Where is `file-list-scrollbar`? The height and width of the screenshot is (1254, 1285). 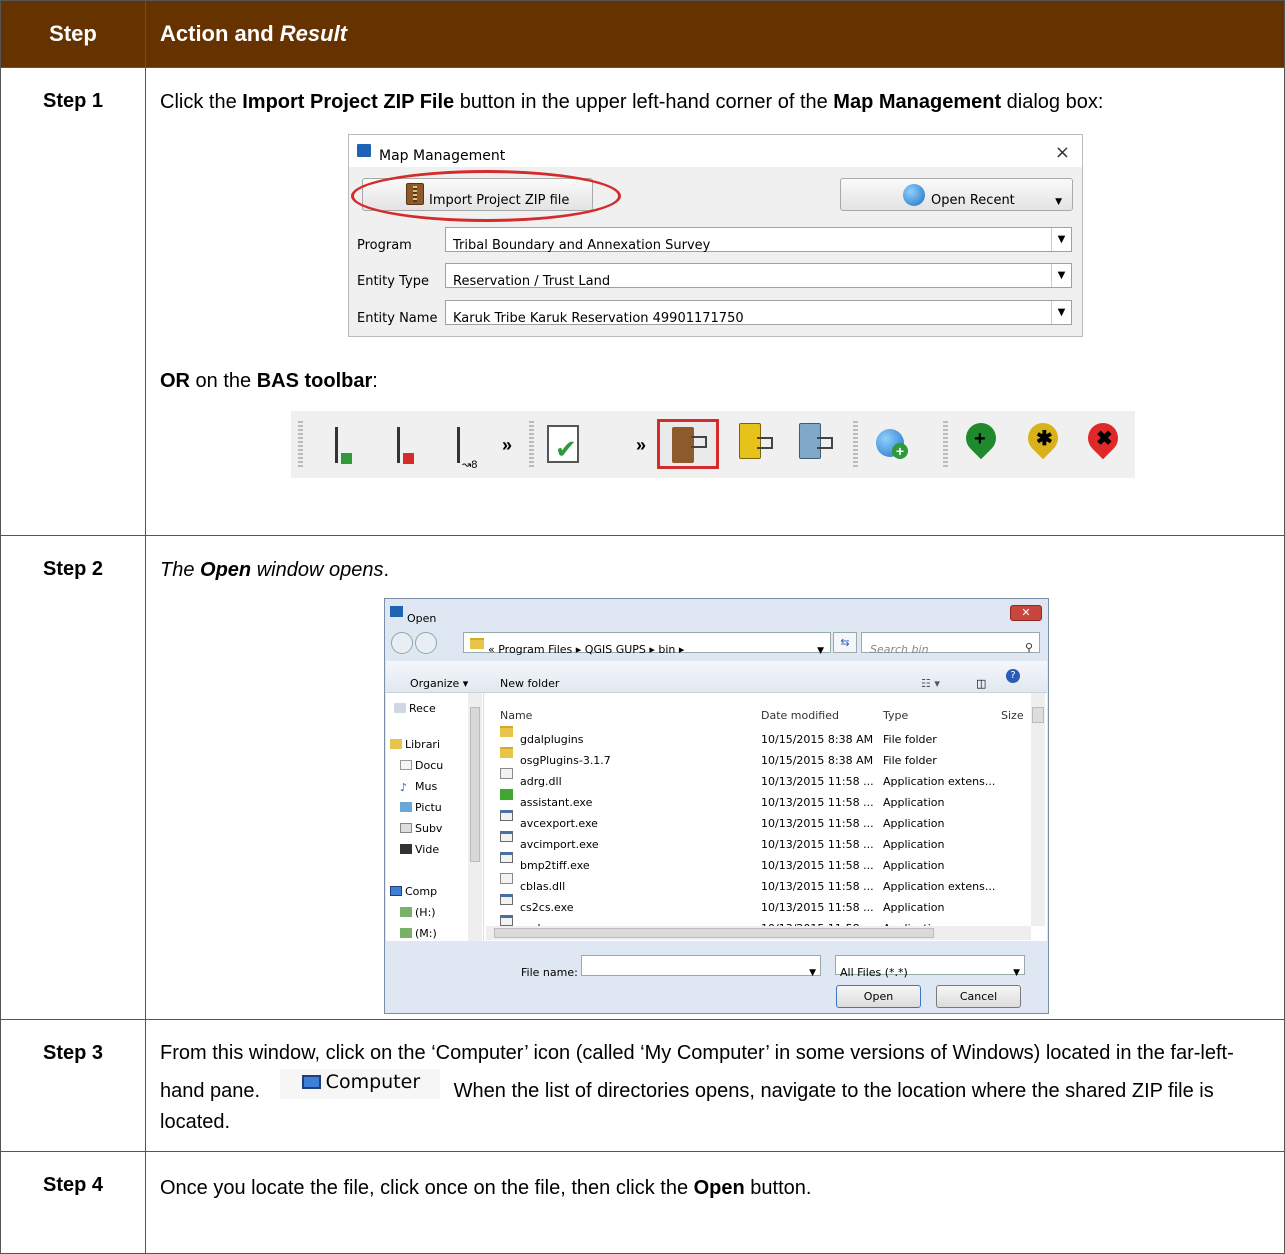
file-list-scrollbar is located at coordinates (1038, 809).